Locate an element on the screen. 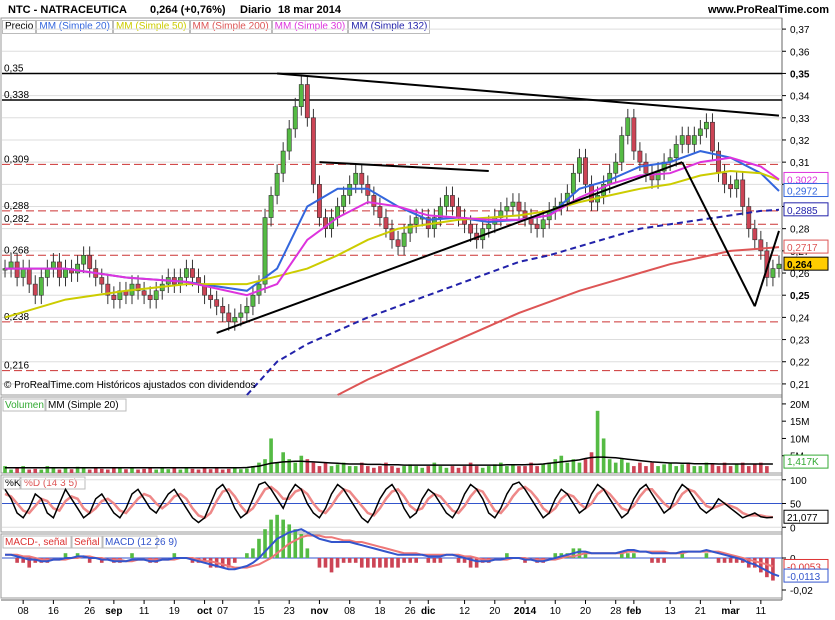 The image size is (835, 620). macd-legend-macd: MACD (12 26 9) is located at coordinates (141, 542).